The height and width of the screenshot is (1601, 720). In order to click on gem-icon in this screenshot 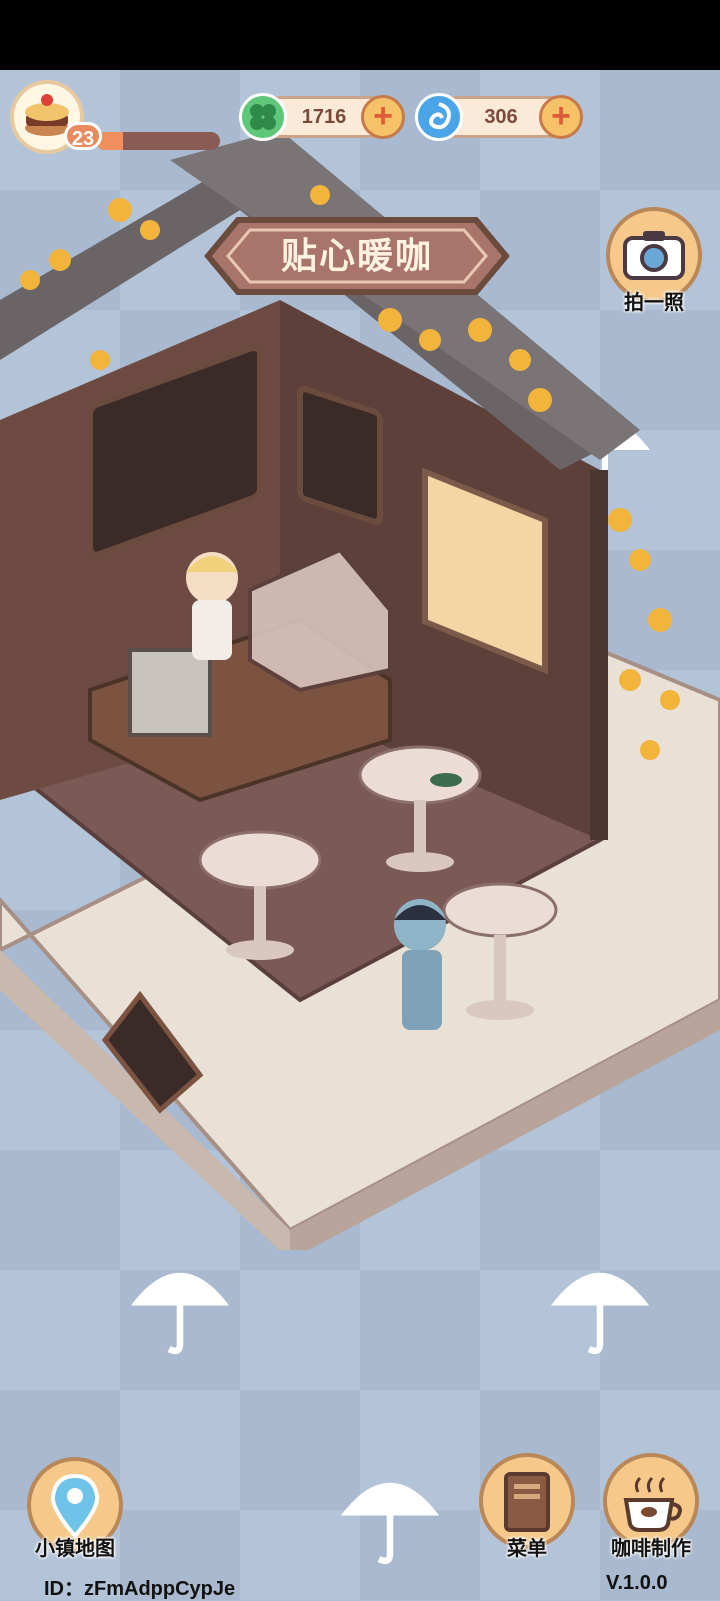, I will do `click(439, 117)`.